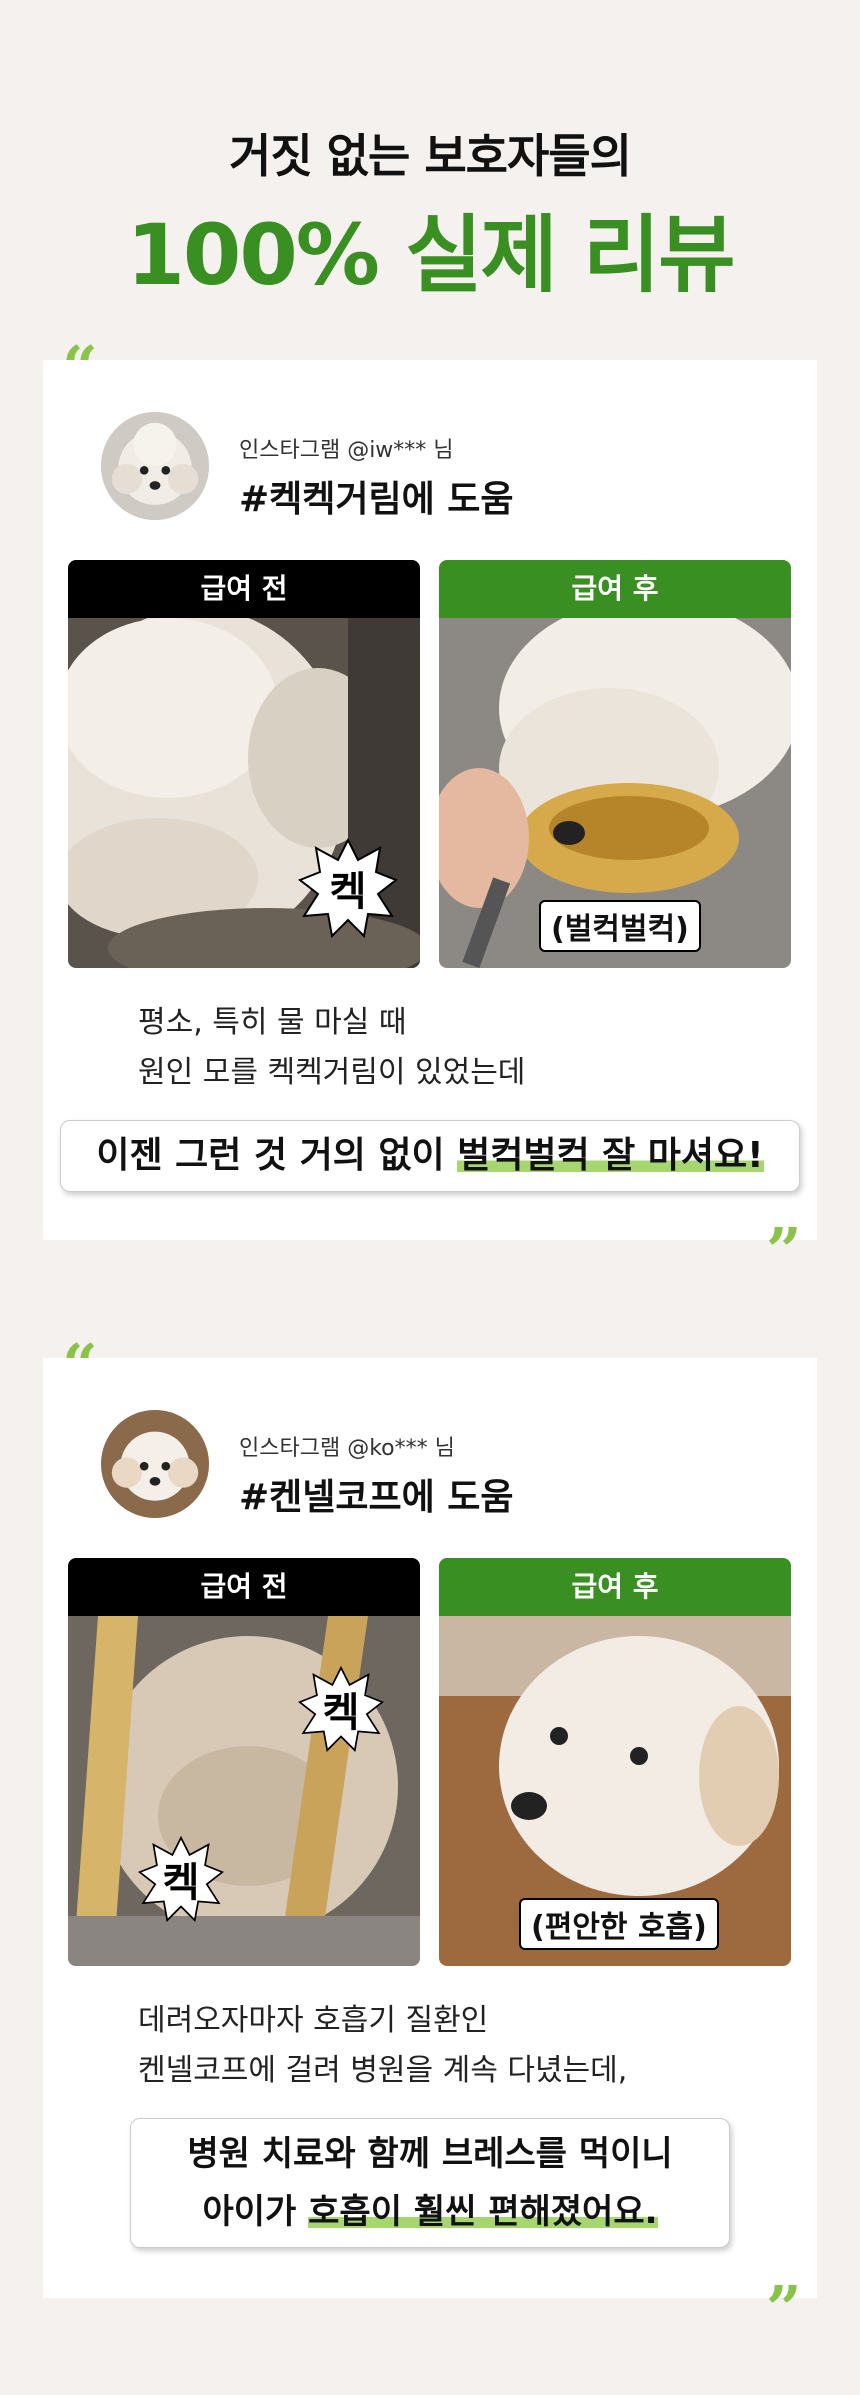 This screenshot has width=860, height=2395. Describe the element at coordinates (382, 2046) in the screenshot. I see `review-body: 데려오자마자 호흡기 질환인 켄넬코프에 걸려 병원을 계속 다녔는데,` at that location.